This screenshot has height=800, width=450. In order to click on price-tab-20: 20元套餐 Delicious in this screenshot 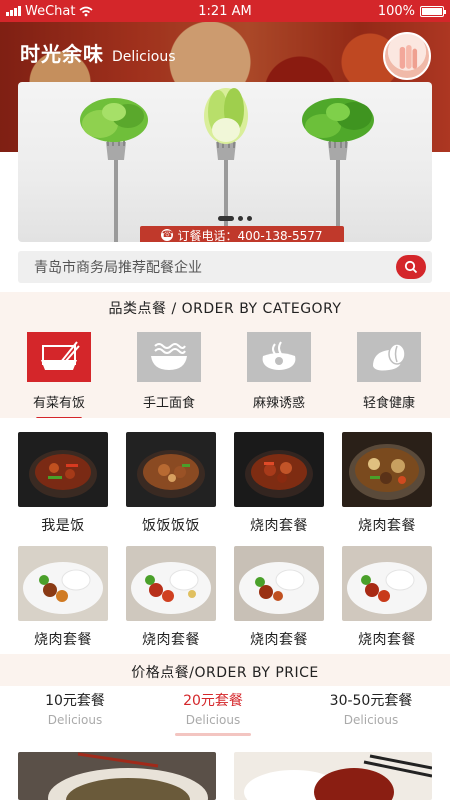, I will do `click(213, 713)`.